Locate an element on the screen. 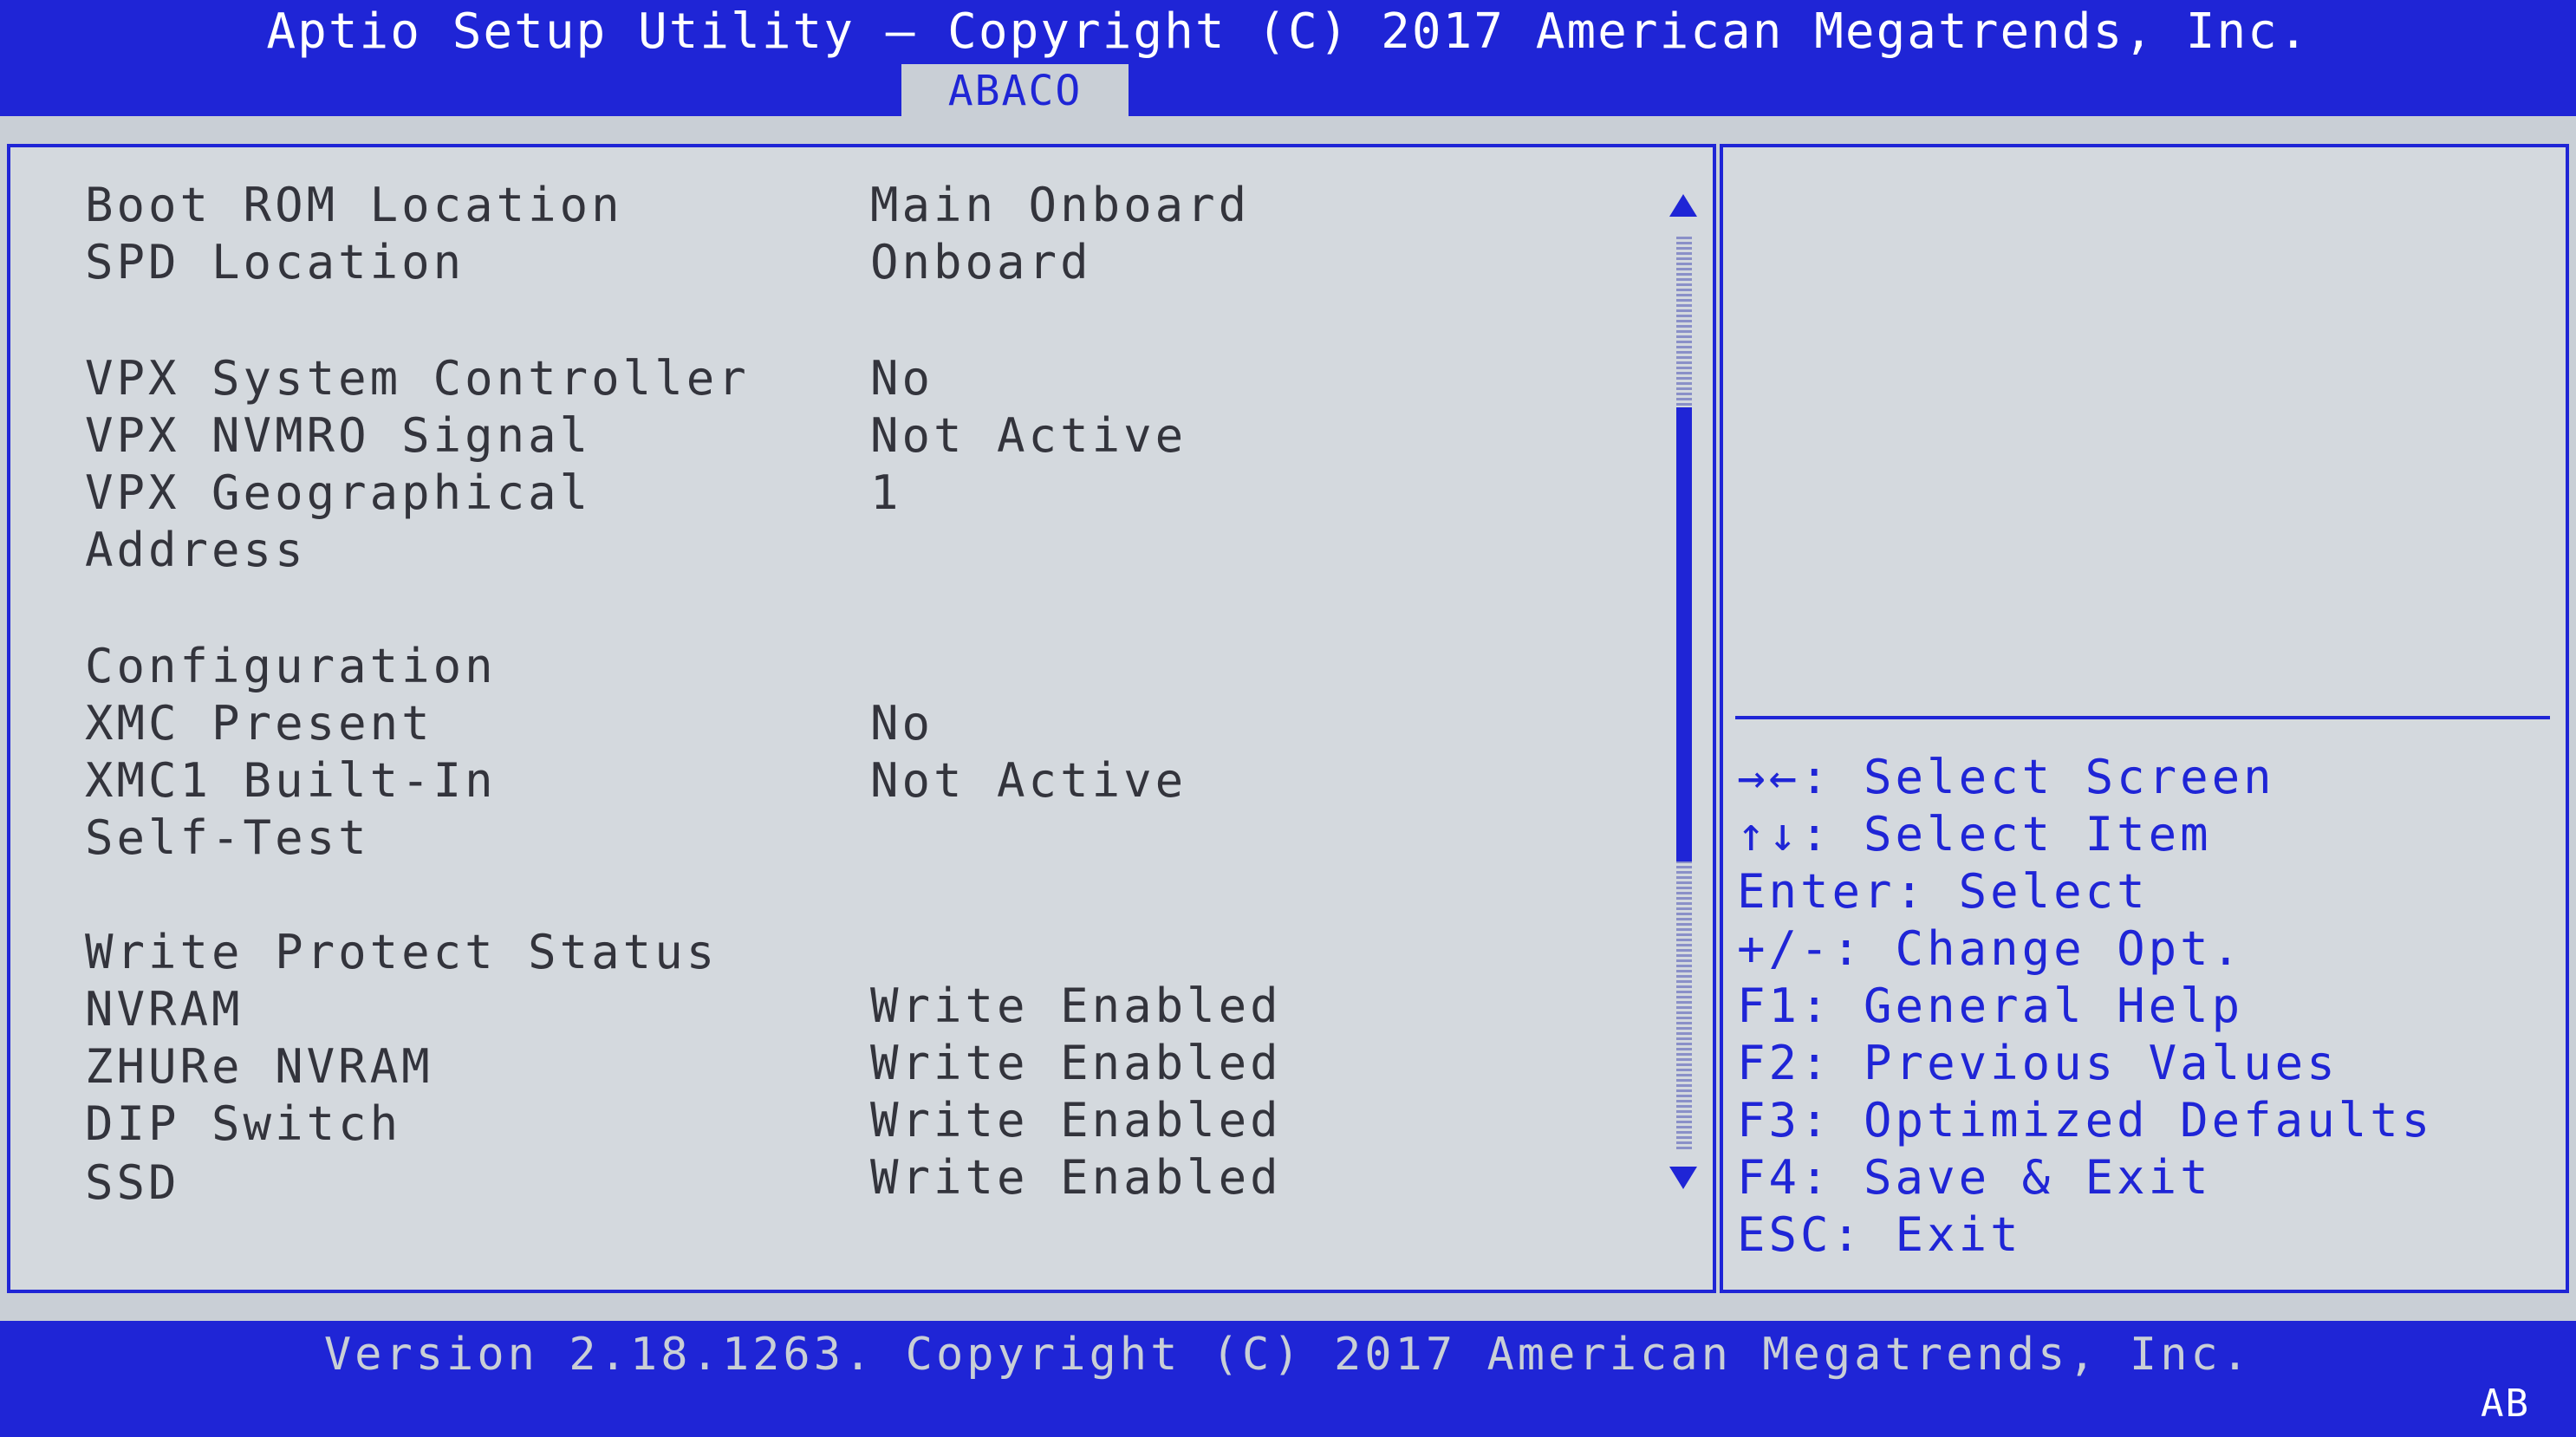 The width and height of the screenshot is (2576, 1437). setting-value-dip-switch: Write Enabled is located at coordinates (1076, 1120).